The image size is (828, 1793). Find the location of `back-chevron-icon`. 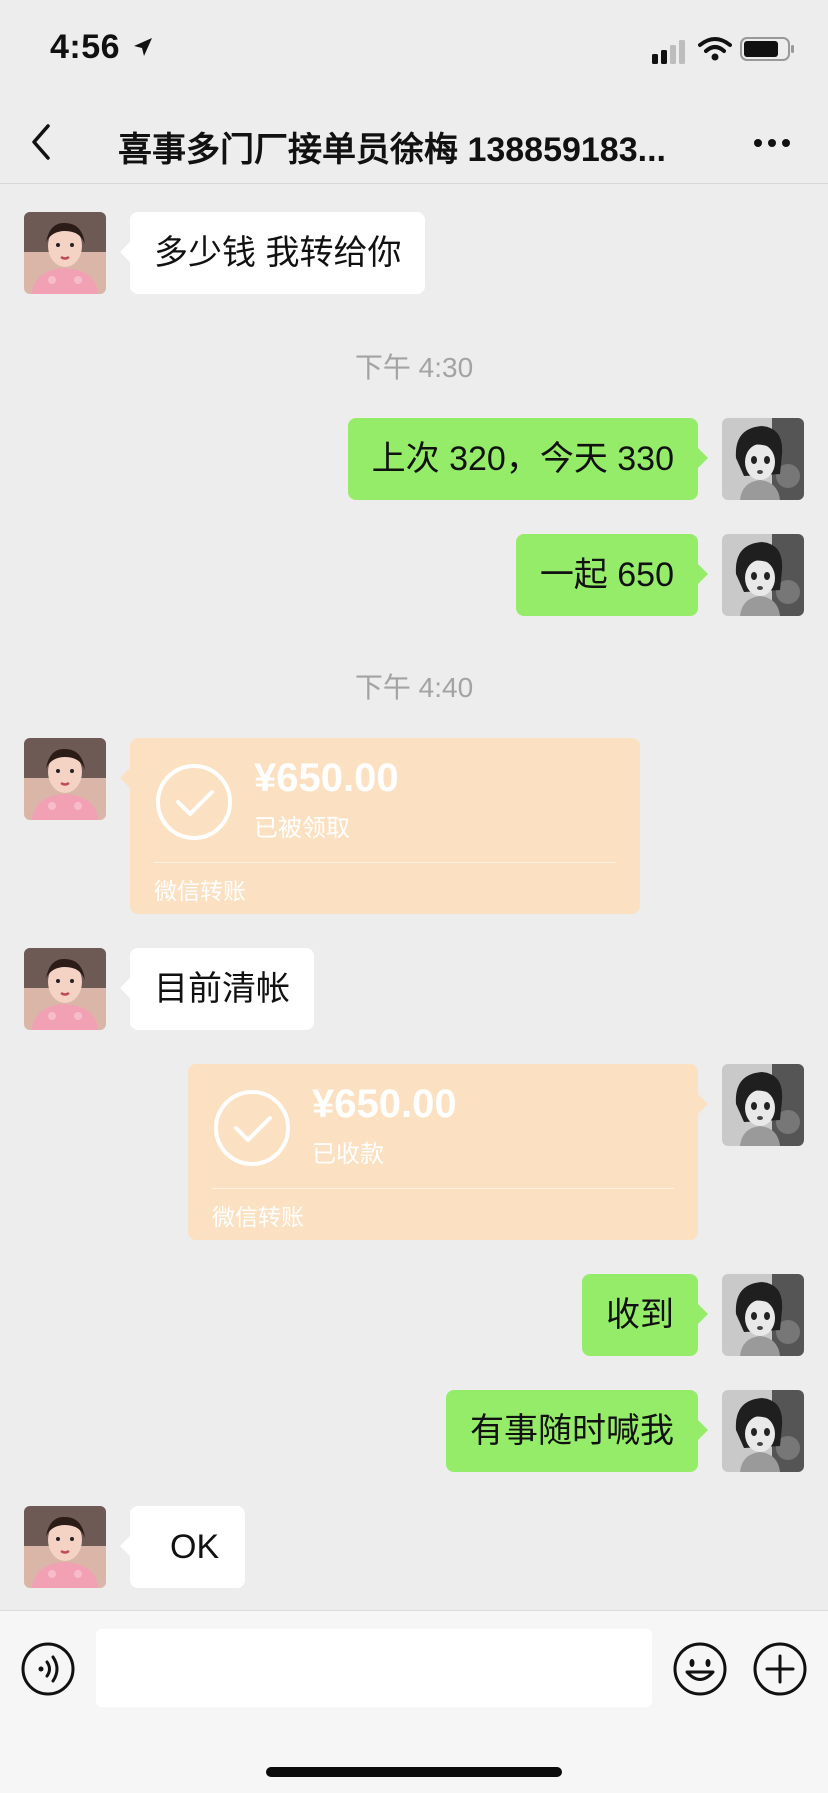

back-chevron-icon is located at coordinates (41, 144).